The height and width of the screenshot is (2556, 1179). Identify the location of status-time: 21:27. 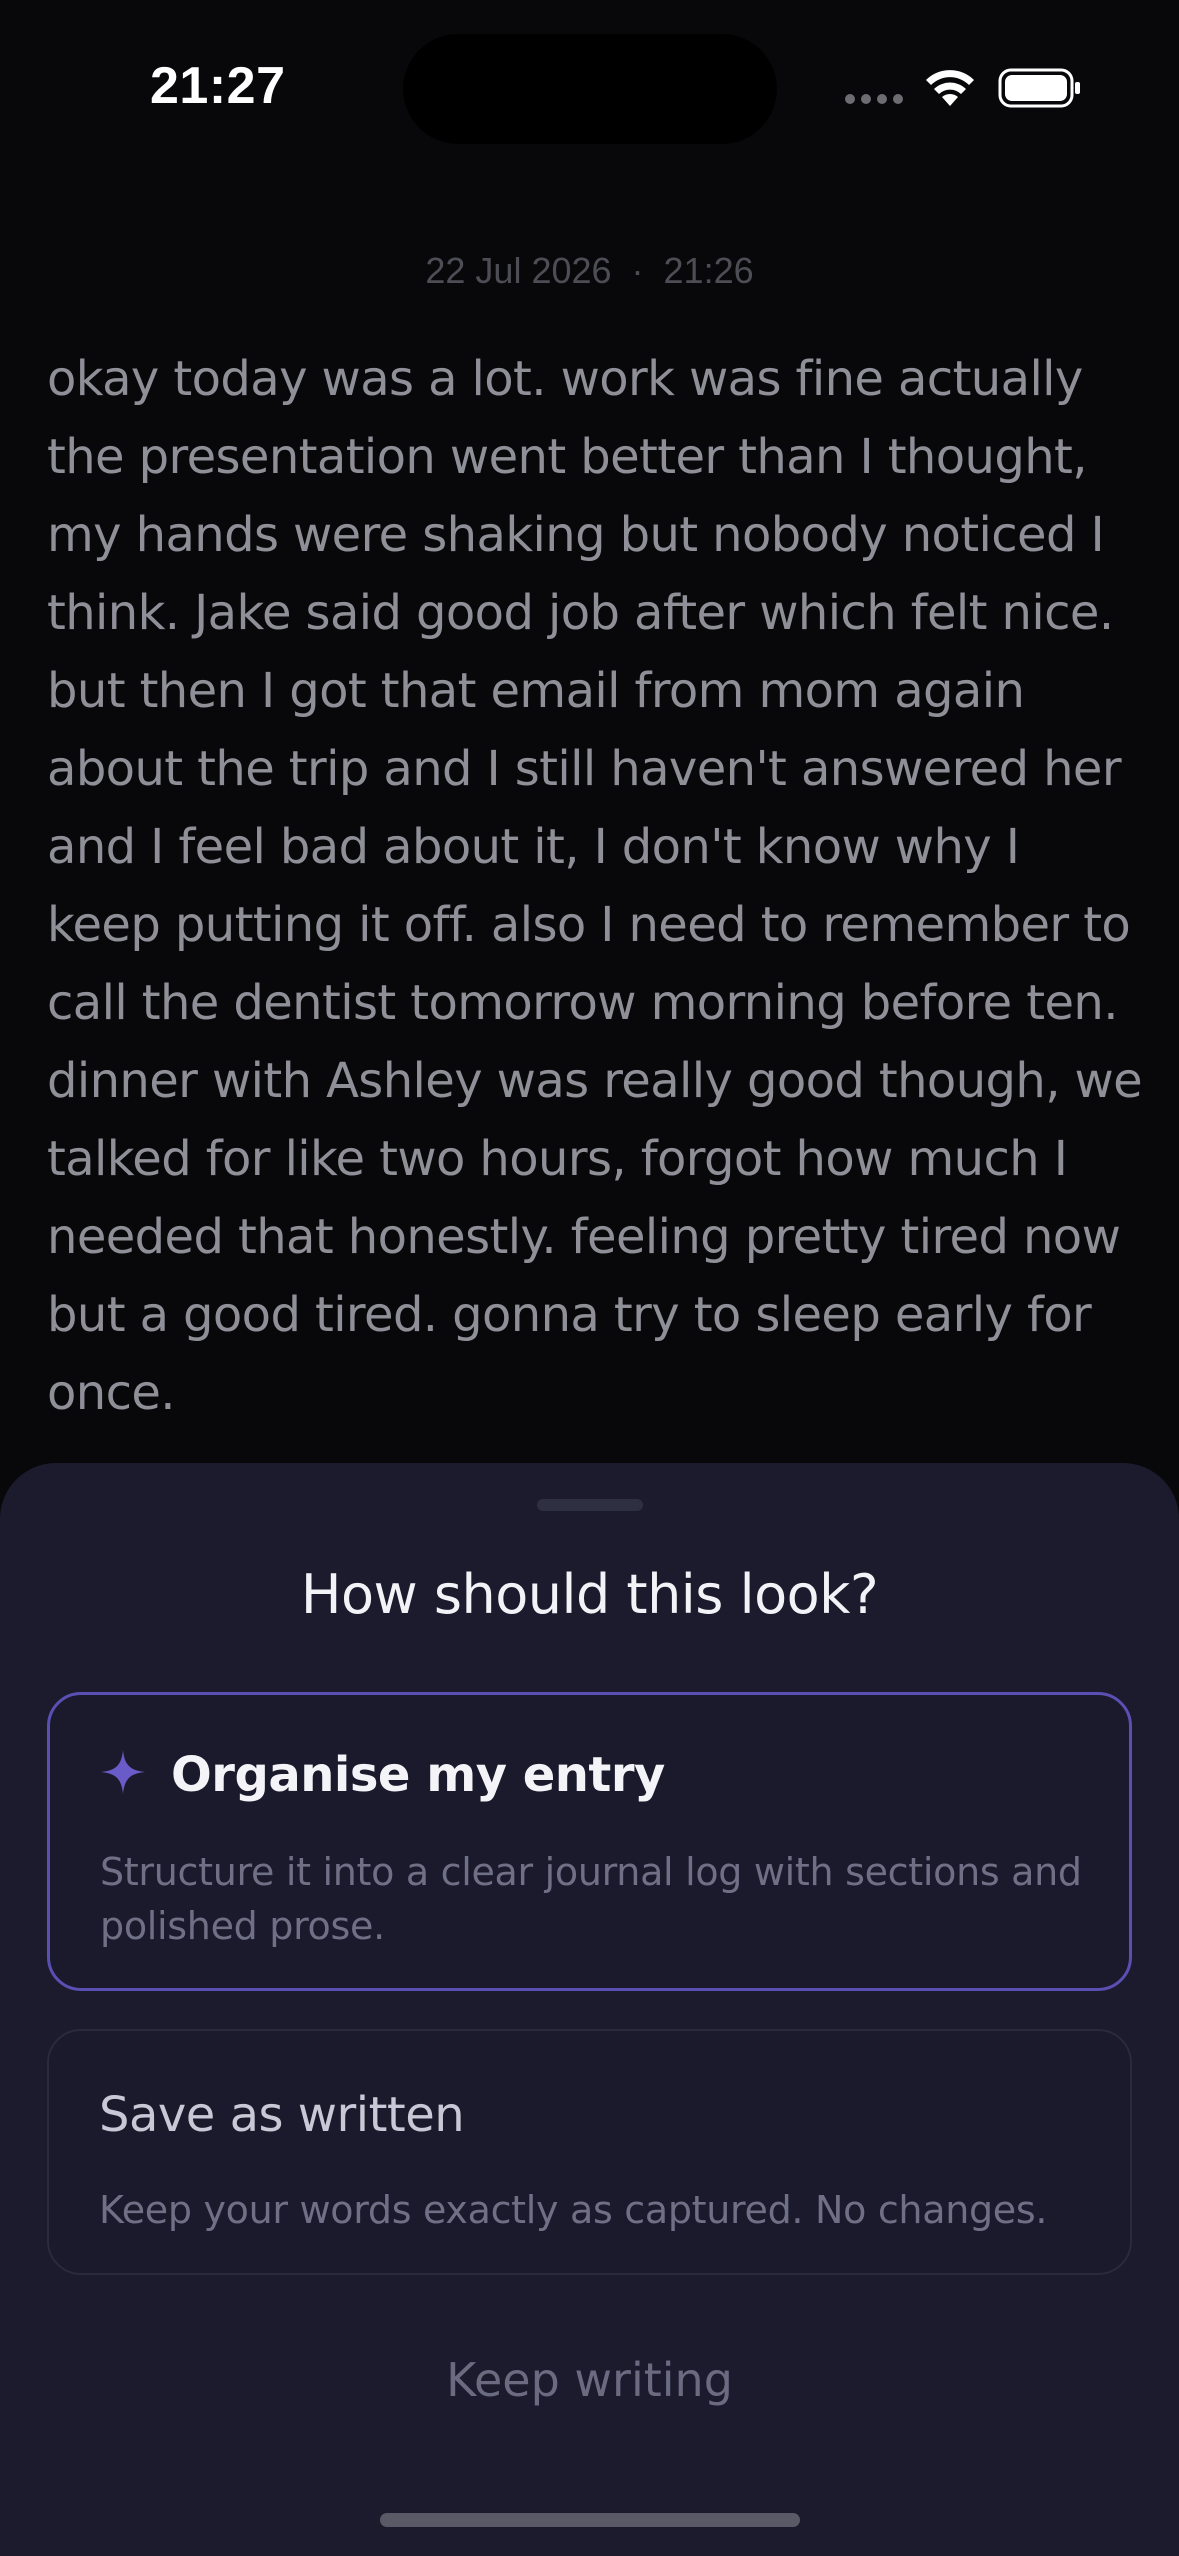
(218, 86).